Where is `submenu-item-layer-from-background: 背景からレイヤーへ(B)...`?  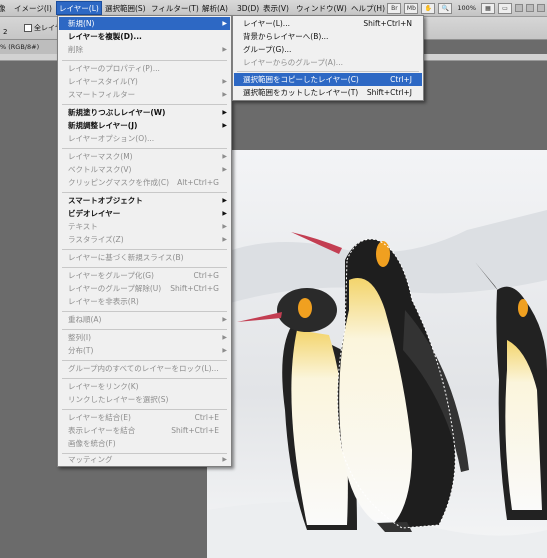
submenu-item-layer-from-background: 背景からレイヤーへ(B)... is located at coordinates (328, 36).